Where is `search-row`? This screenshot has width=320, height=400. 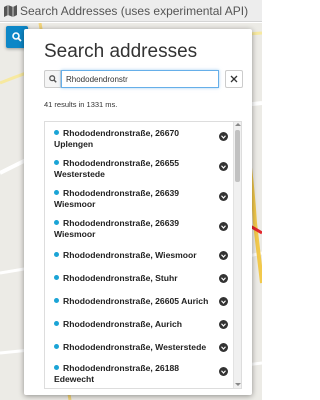 search-row is located at coordinates (144, 79).